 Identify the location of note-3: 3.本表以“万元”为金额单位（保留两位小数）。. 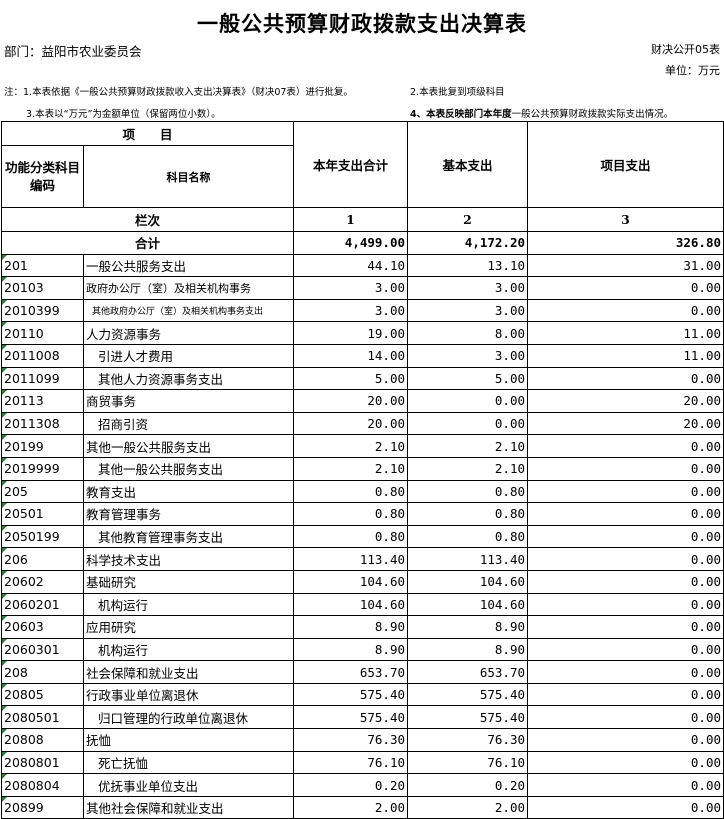
(123, 114).